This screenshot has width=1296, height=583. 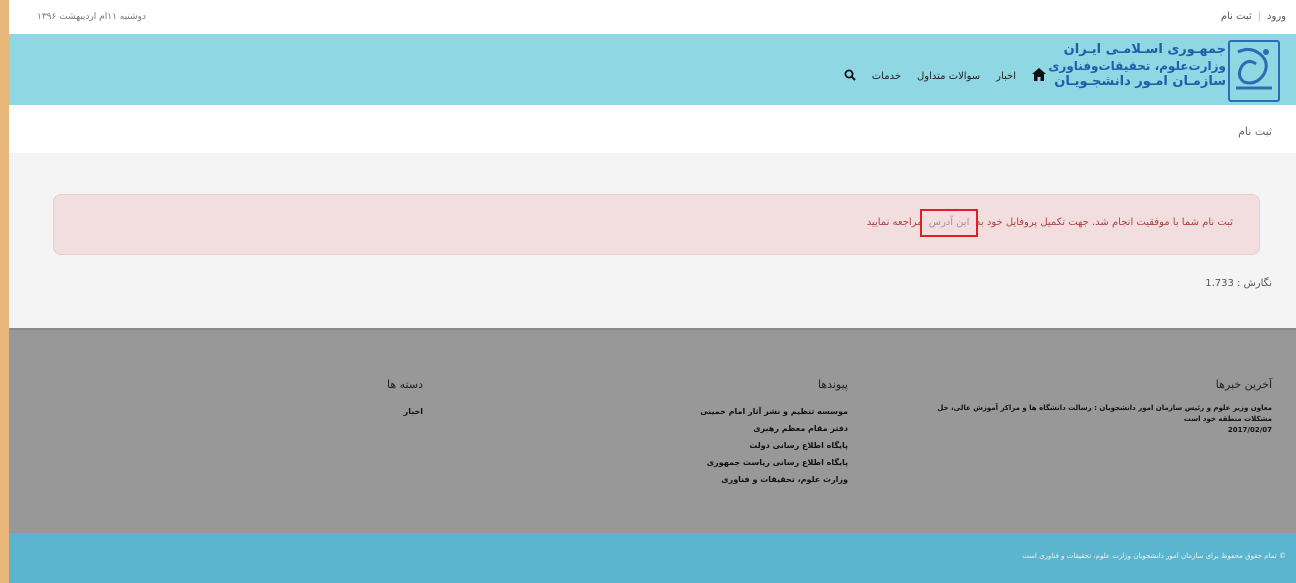 What do you see at coordinates (718, 428) in the screenshot?
I see `footer-link-leader: دفتر مقام معظم رهبری` at bounding box center [718, 428].